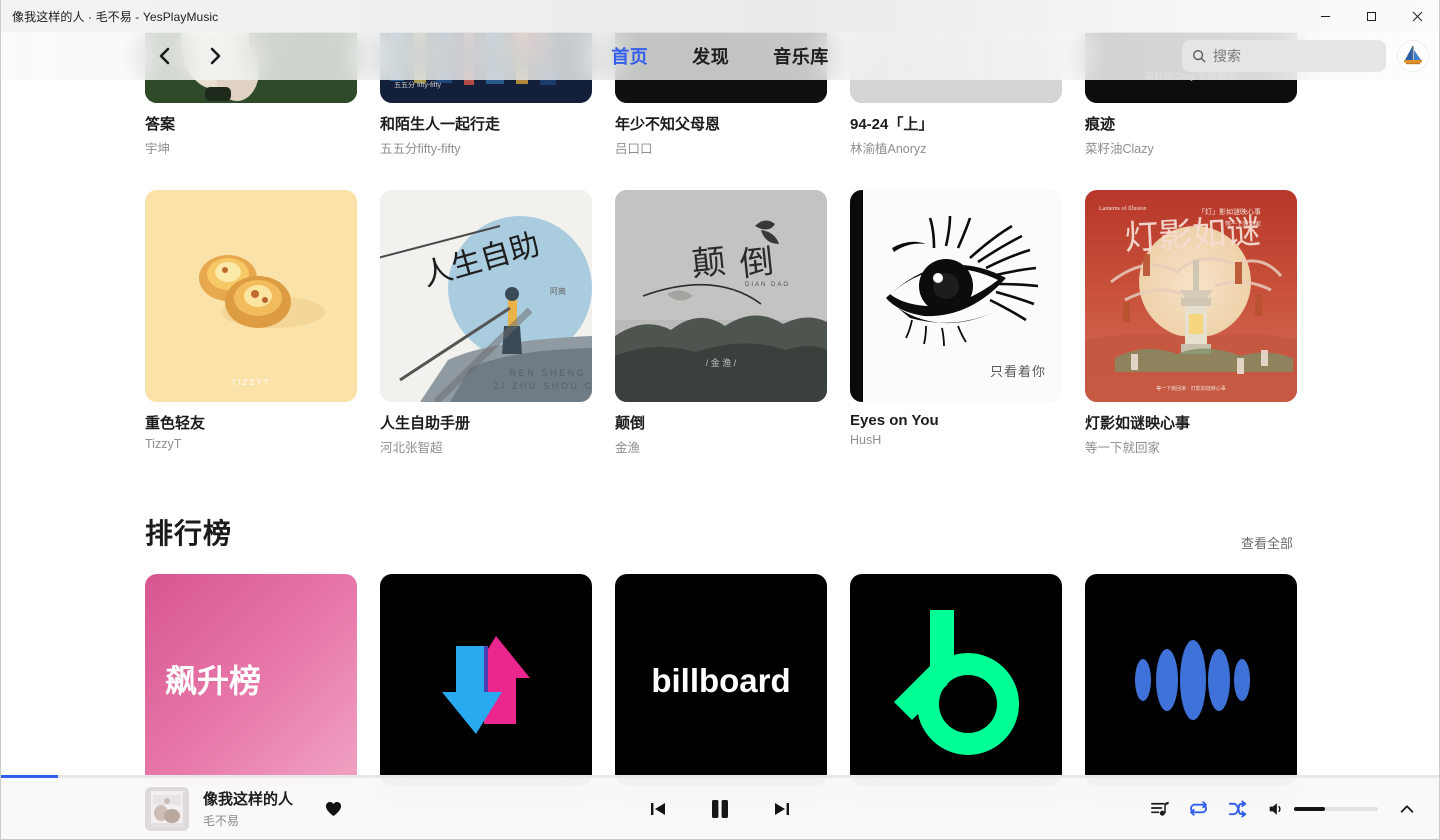 The width and height of the screenshot is (1440, 840). I want to click on search-input, so click(1294, 56).